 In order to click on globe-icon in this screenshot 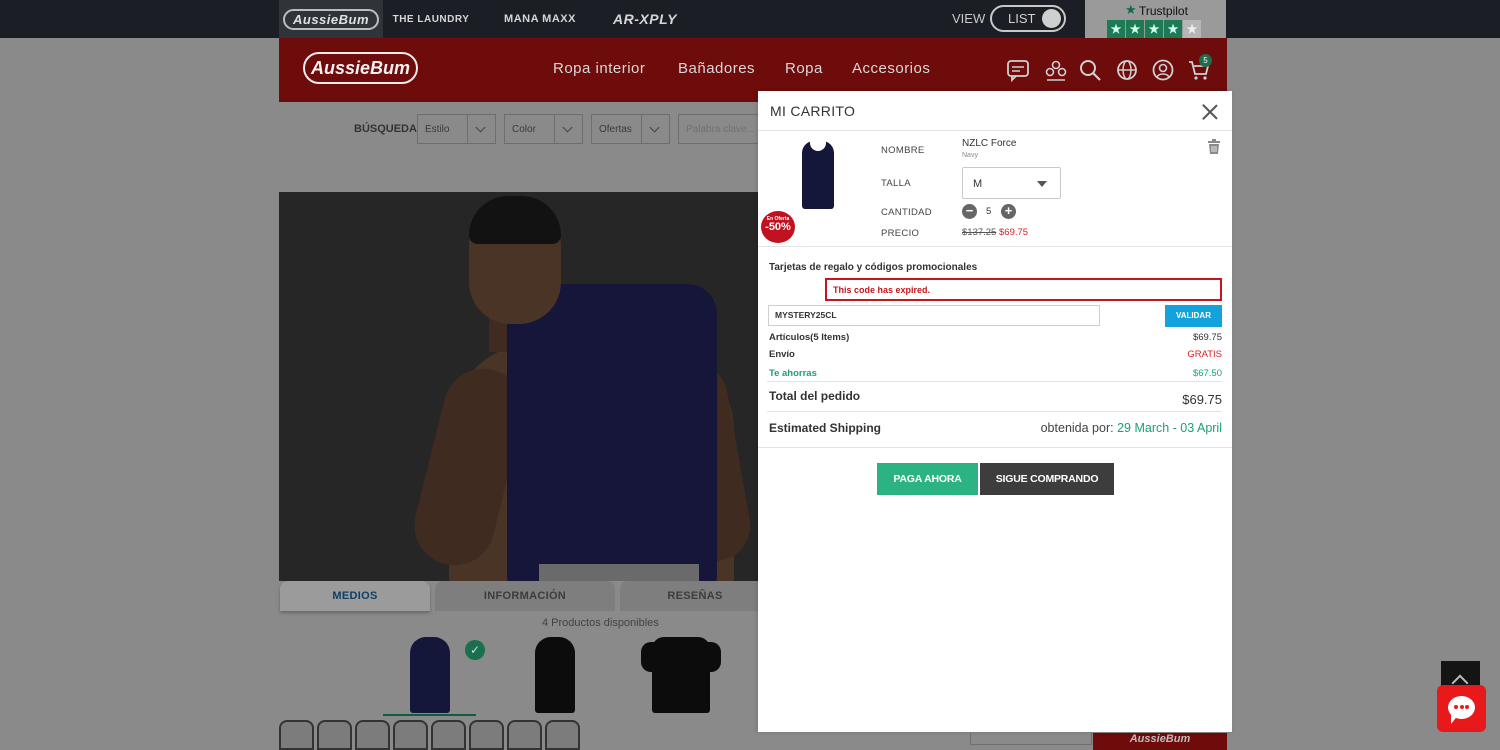, I will do `click(1127, 70)`.